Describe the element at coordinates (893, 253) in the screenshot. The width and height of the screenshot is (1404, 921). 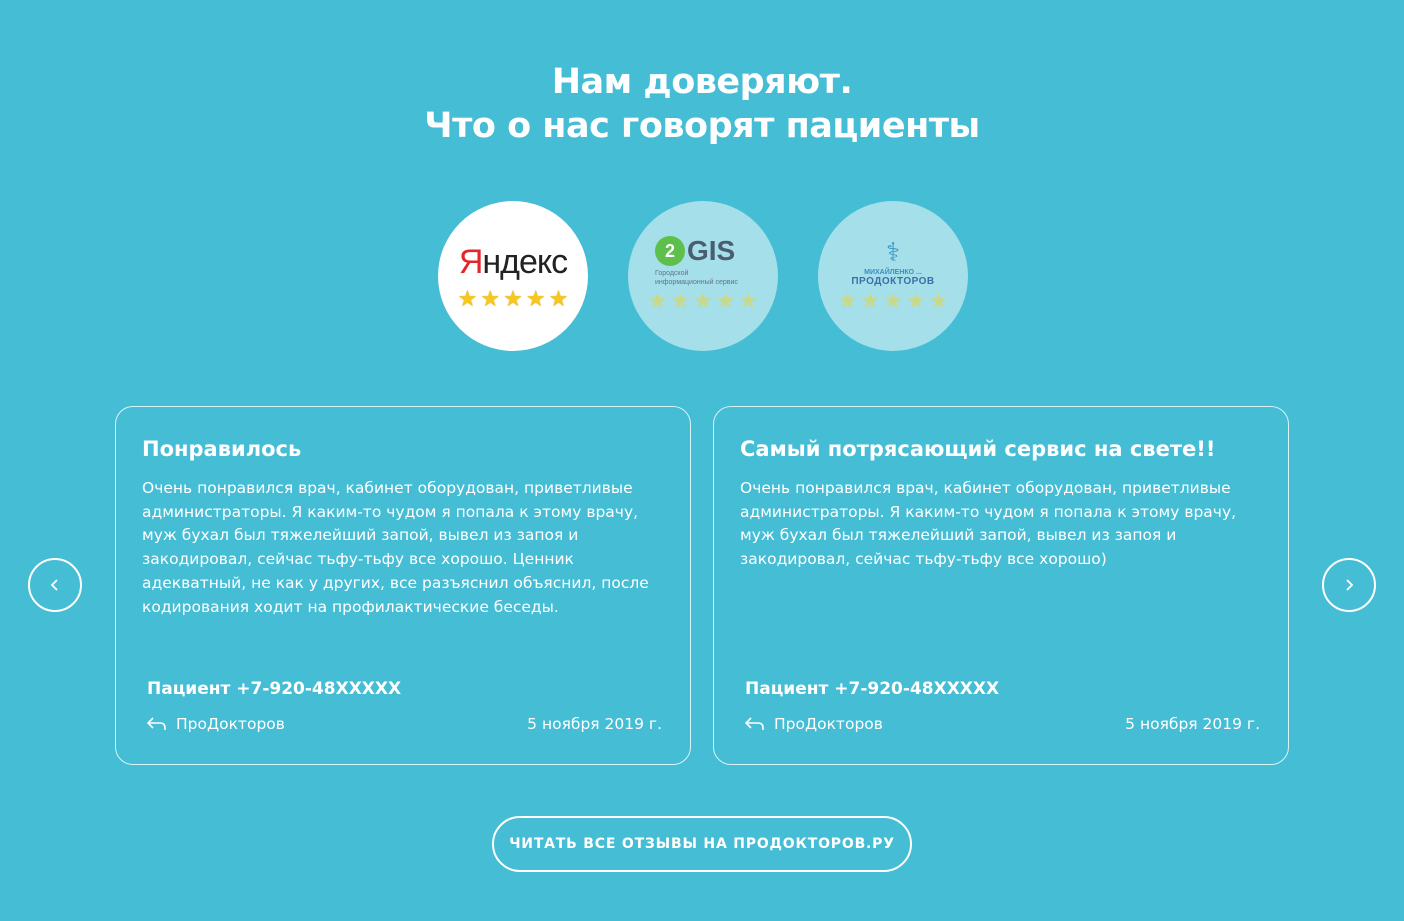
I see `caduceus-icon: ⚕` at that location.